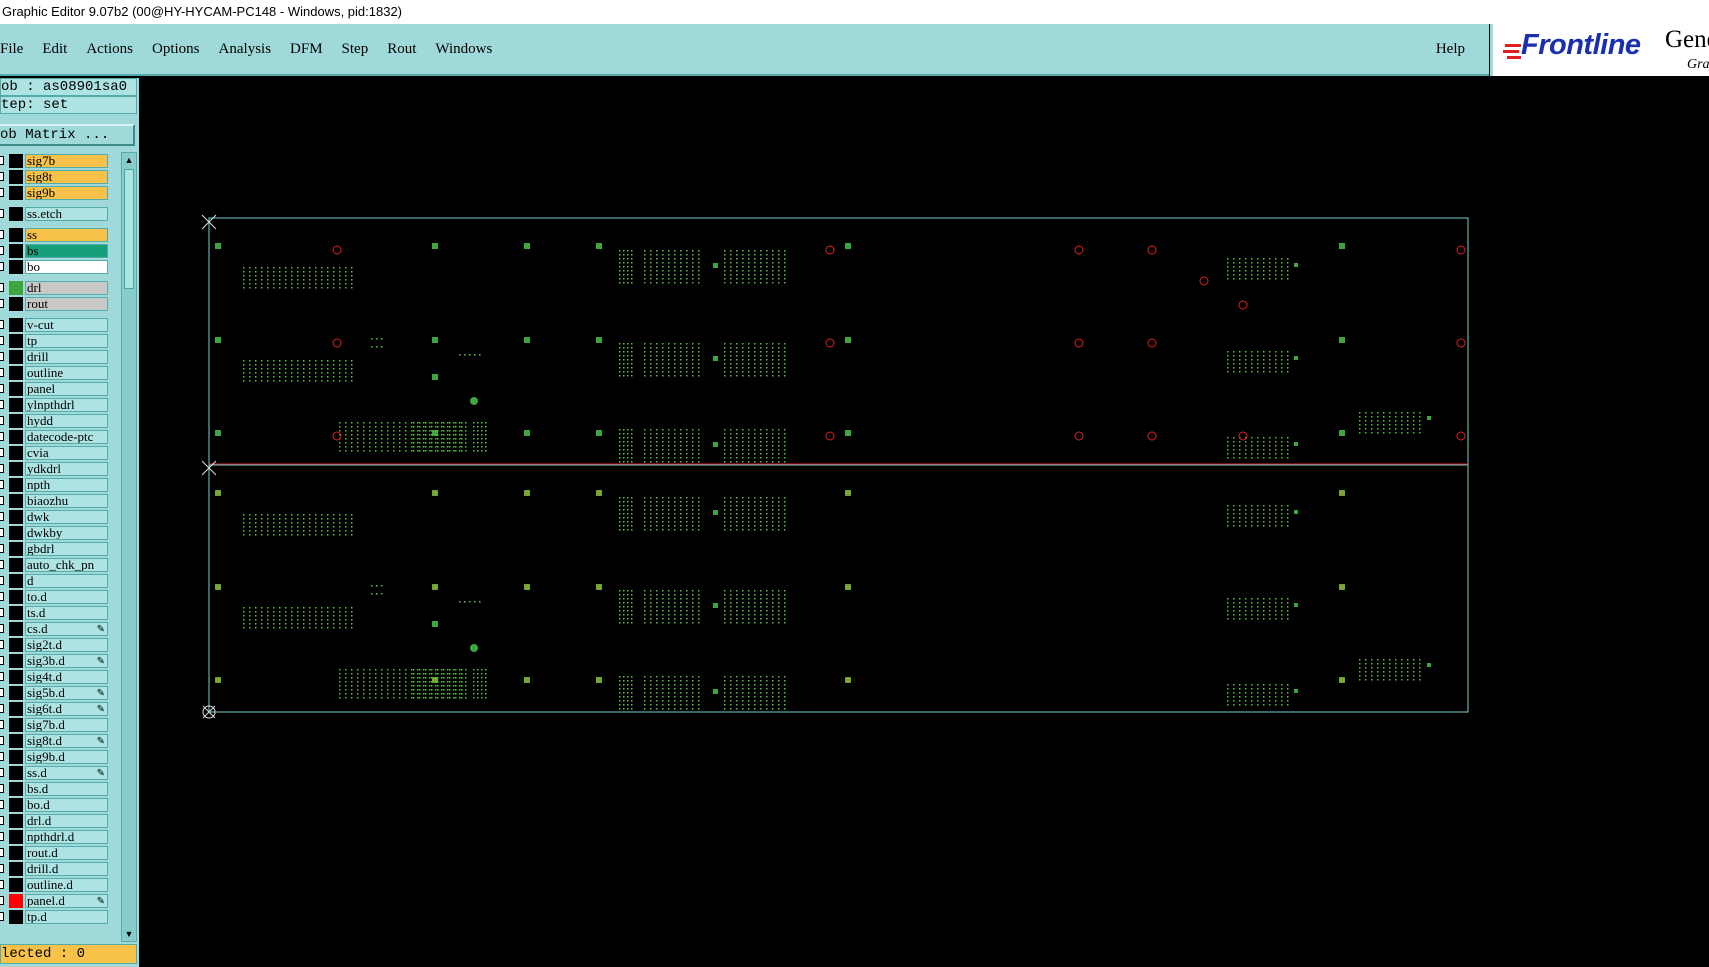 Image resolution: width=1709 pixels, height=967 pixels. Describe the element at coordinates (55, 304) in the screenshot. I see `layer-row-rout: rout` at that location.